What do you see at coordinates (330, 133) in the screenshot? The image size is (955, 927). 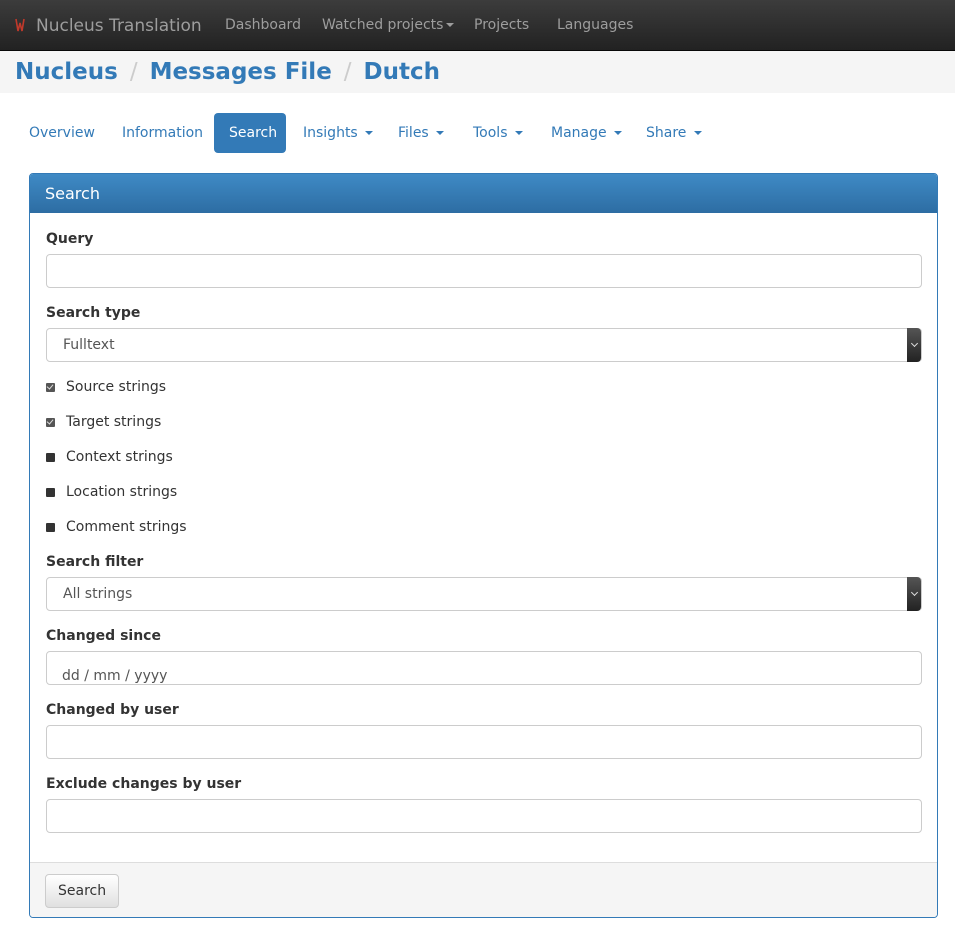 I see `tab-insights-label: Insights` at bounding box center [330, 133].